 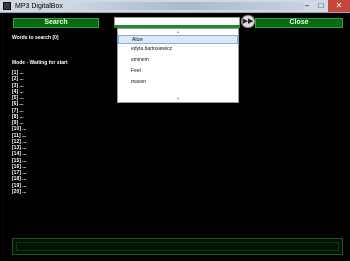 I want to click on words-to-search-label: Words to search [0], so click(x=35, y=38).